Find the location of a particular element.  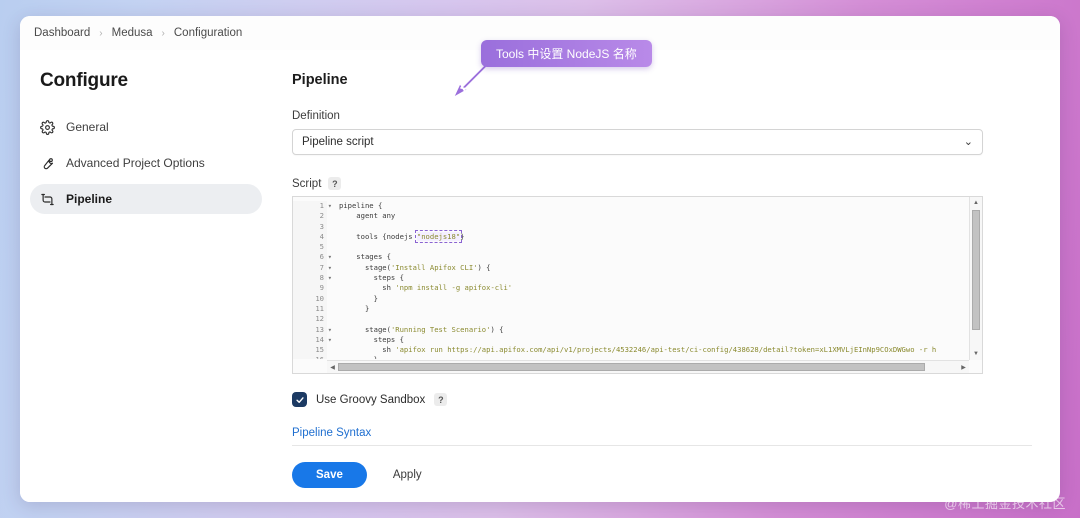

code-line: 2 agent any is located at coordinates (630, 216).